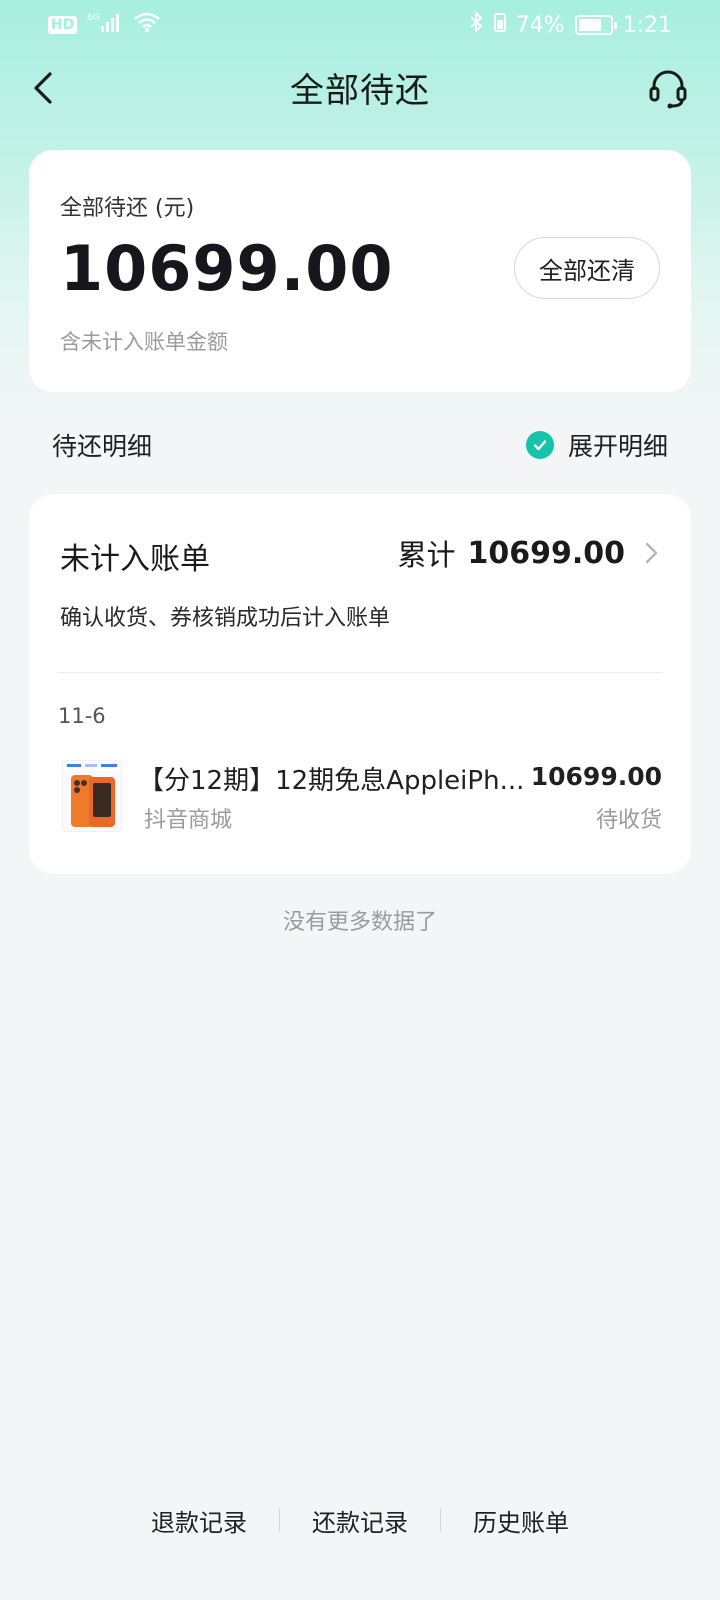 The image size is (720, 1600). I want to click on expand-details-toggle: 展开明细, so click(596, 445).